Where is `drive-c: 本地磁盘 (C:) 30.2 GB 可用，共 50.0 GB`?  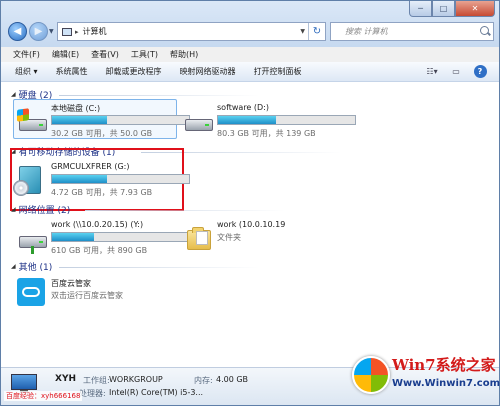
drive-c: 本地磁盘 (C:) 30.2 GB 可用，共 50.0 GB is located at coordinates (103, 121).